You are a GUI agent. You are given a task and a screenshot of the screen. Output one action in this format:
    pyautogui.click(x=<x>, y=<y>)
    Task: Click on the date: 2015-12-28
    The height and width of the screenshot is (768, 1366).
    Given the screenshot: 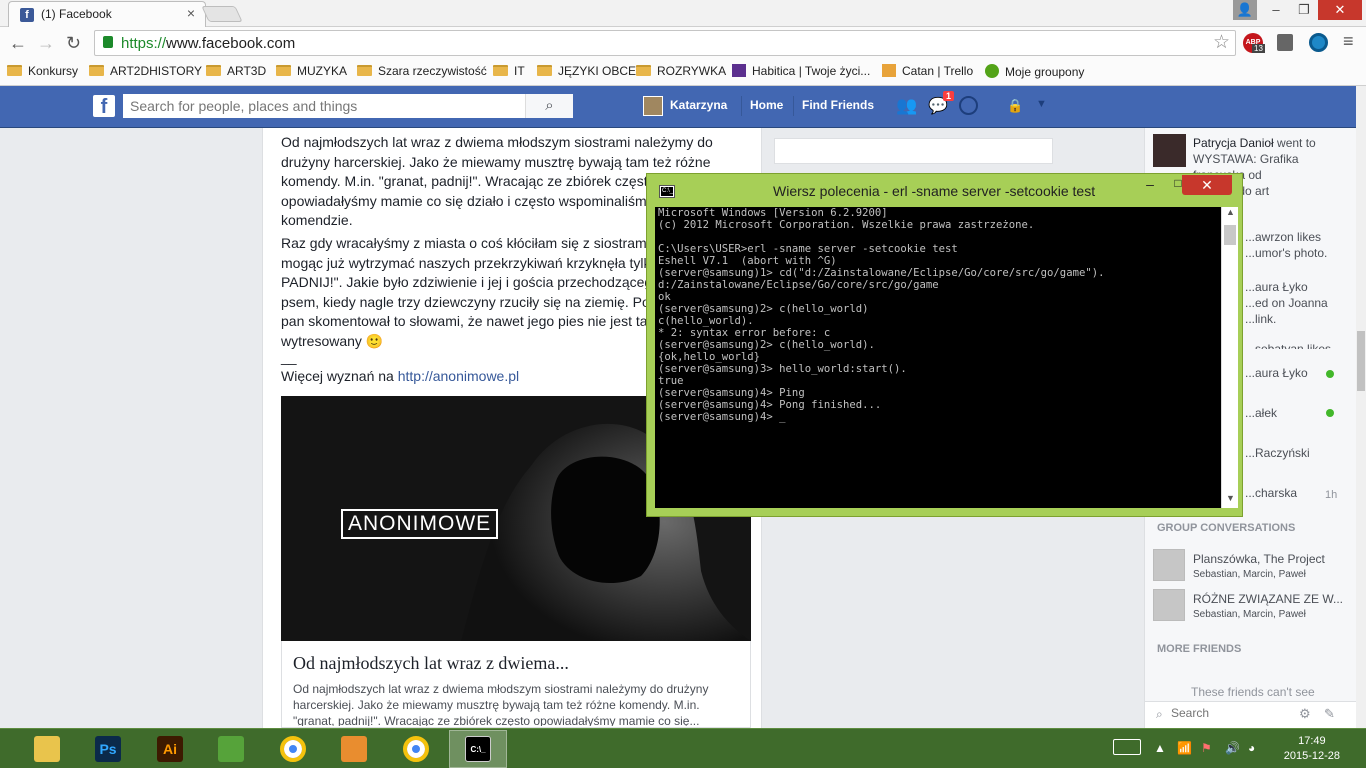 What is the action you would take?
    pyautogui.click(x=1311, y=756)
    